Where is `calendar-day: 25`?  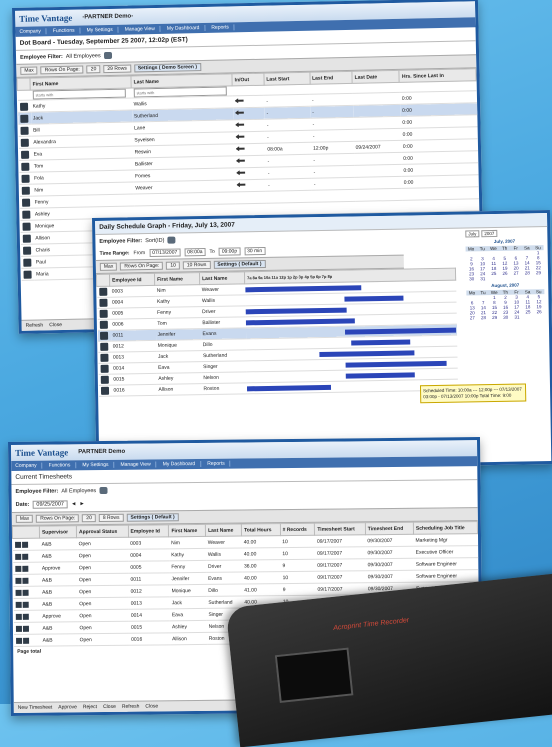 calendar-day: 25 is located at coordinates (527, 311).